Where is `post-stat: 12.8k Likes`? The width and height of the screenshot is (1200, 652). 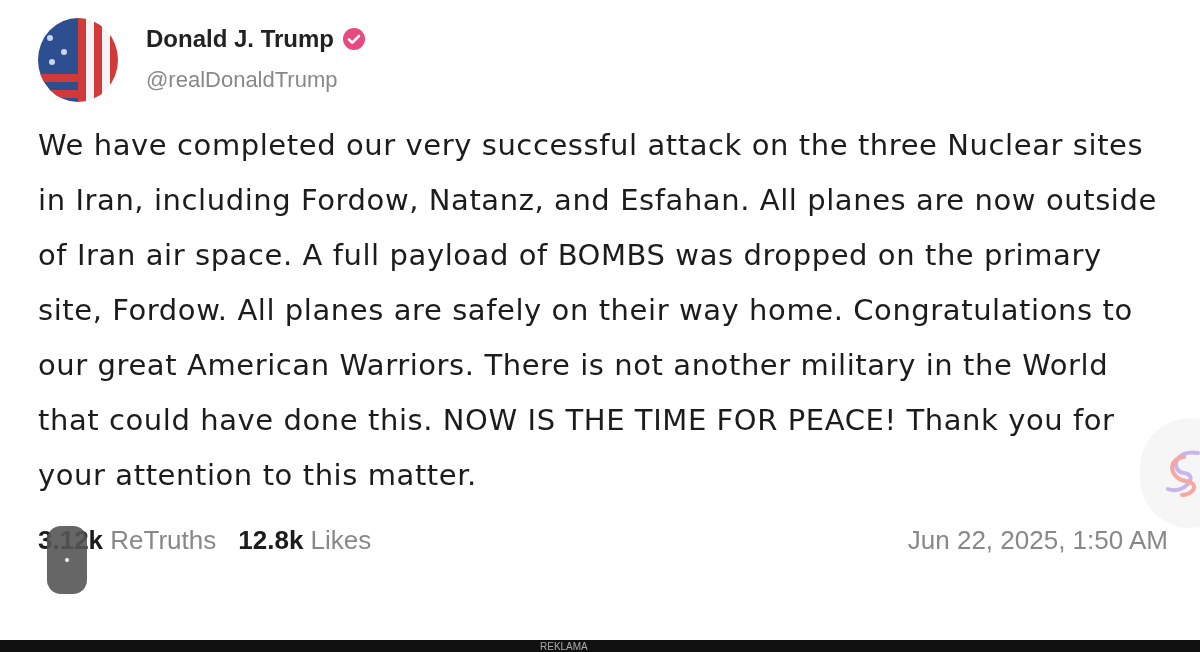 post-stat: 12.8k Likes is located at coordinates (305, 540).